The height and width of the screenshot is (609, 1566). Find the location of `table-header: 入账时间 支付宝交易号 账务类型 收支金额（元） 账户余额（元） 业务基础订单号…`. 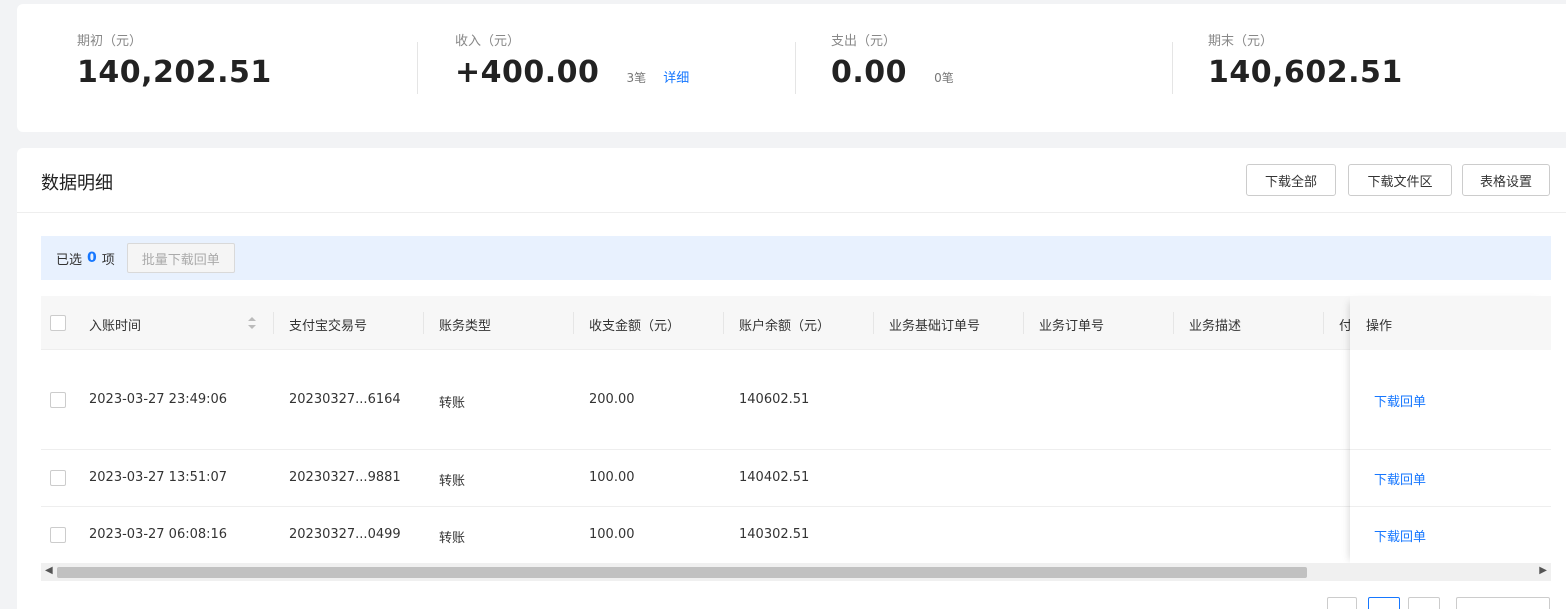

table-header: 入账时间 支付宝交易号 账务类型 收支金额（元） 账户余额（元） 业务基础订单号… is located at coordinates (796, 323).